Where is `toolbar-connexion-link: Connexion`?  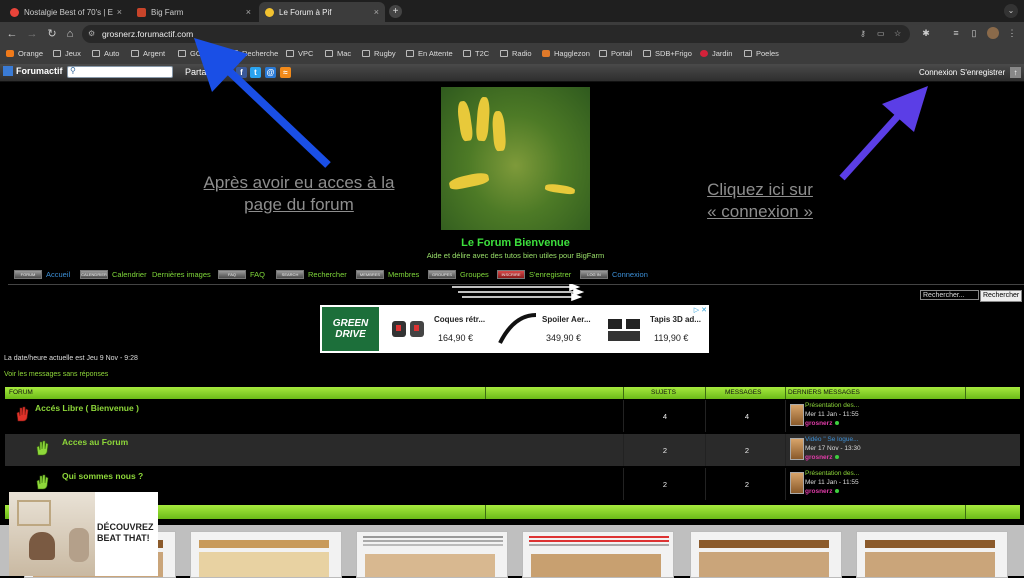
toolbar-connexion-link: Connexion is located at coordinates (938, 72).